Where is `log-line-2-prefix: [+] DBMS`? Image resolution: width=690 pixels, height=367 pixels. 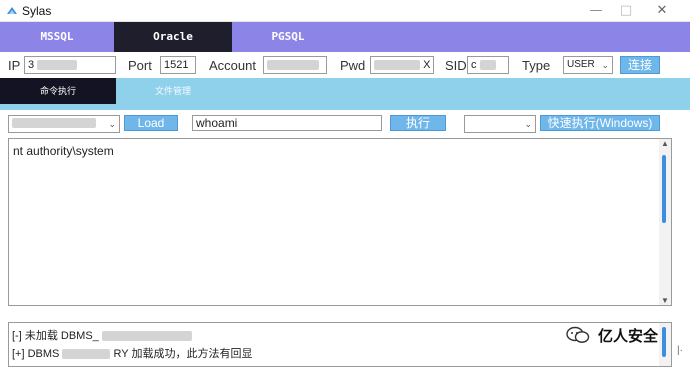 log-line-2-prefix: [+] DBMS is located at coordinates (36, 354).